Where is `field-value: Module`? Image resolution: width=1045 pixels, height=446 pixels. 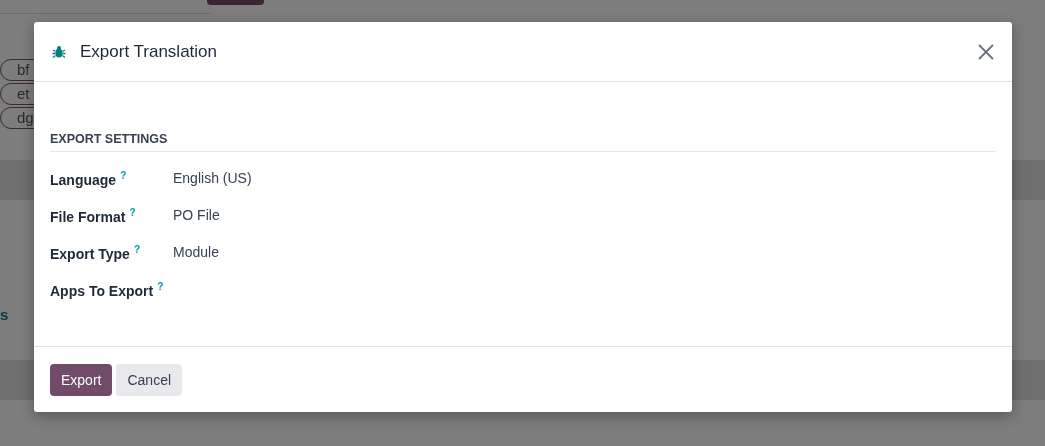 field-value: Module is located at coordinates (196, 252).